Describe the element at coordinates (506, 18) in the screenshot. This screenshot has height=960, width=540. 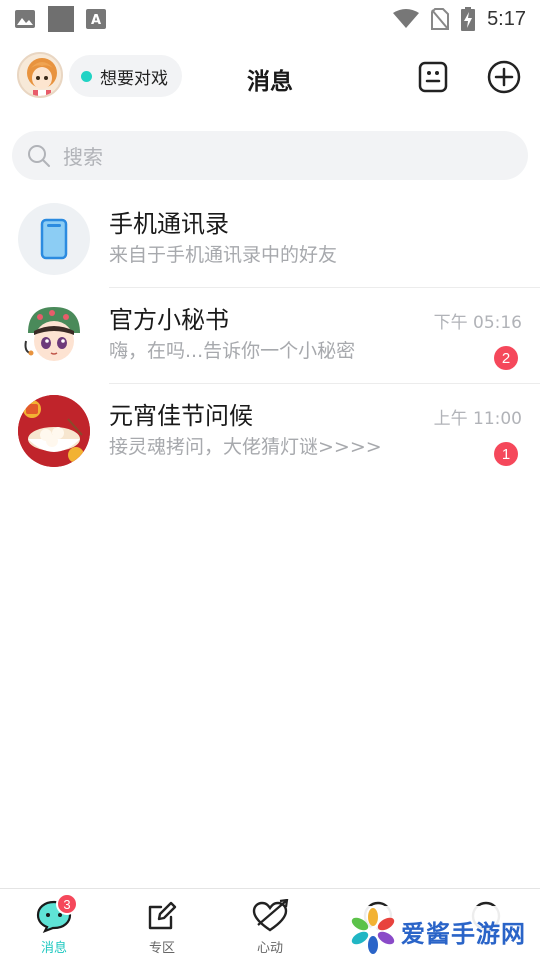
I see `clock: 5:17` at that location.